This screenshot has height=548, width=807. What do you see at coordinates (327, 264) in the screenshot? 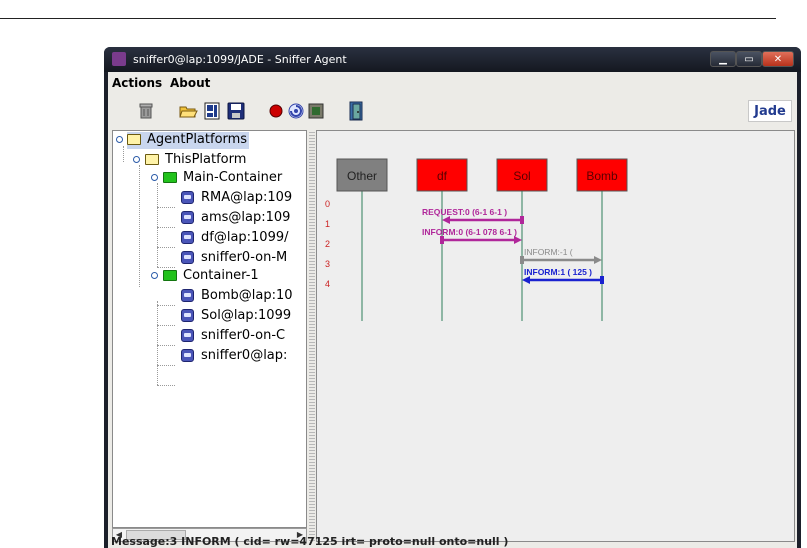
I see `row-index-label: 3` at bounding box center [327, 264].